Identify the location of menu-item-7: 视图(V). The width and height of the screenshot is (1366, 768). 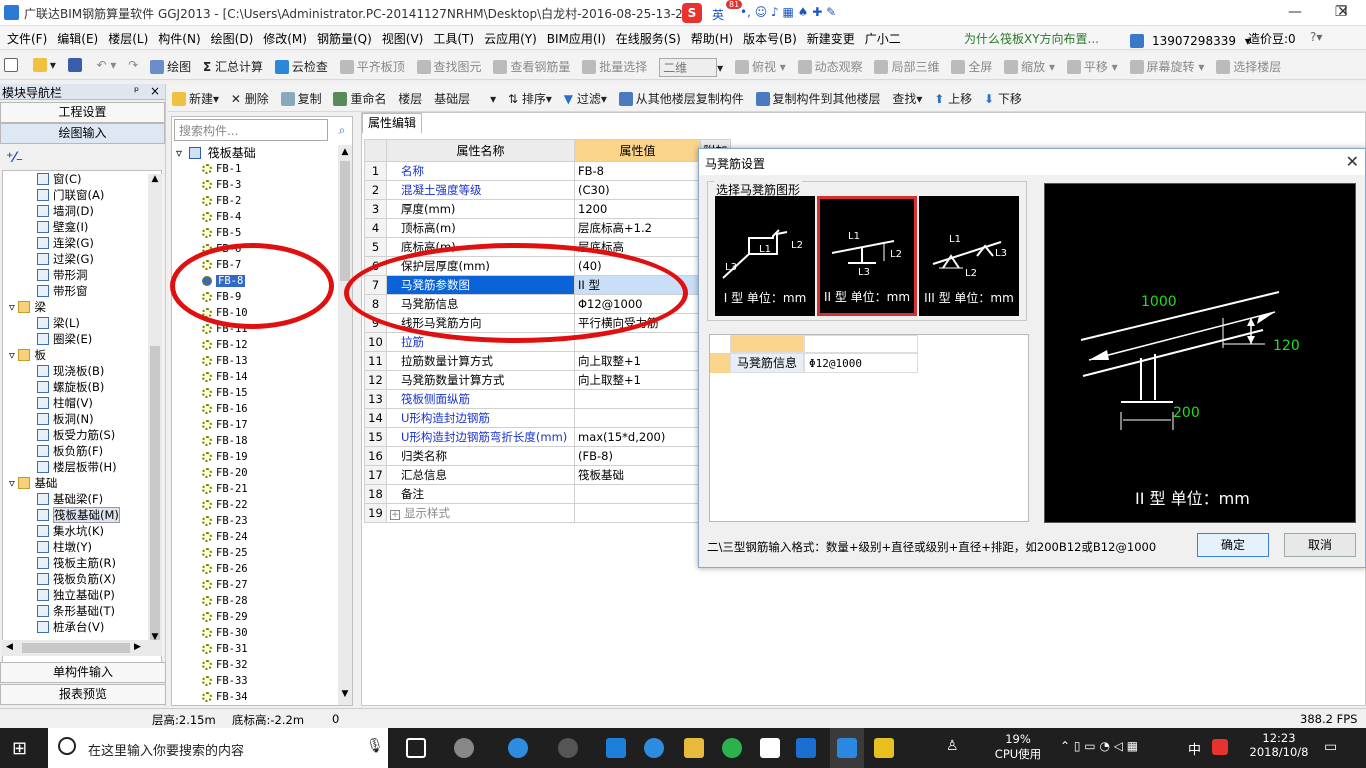
(403, 38).